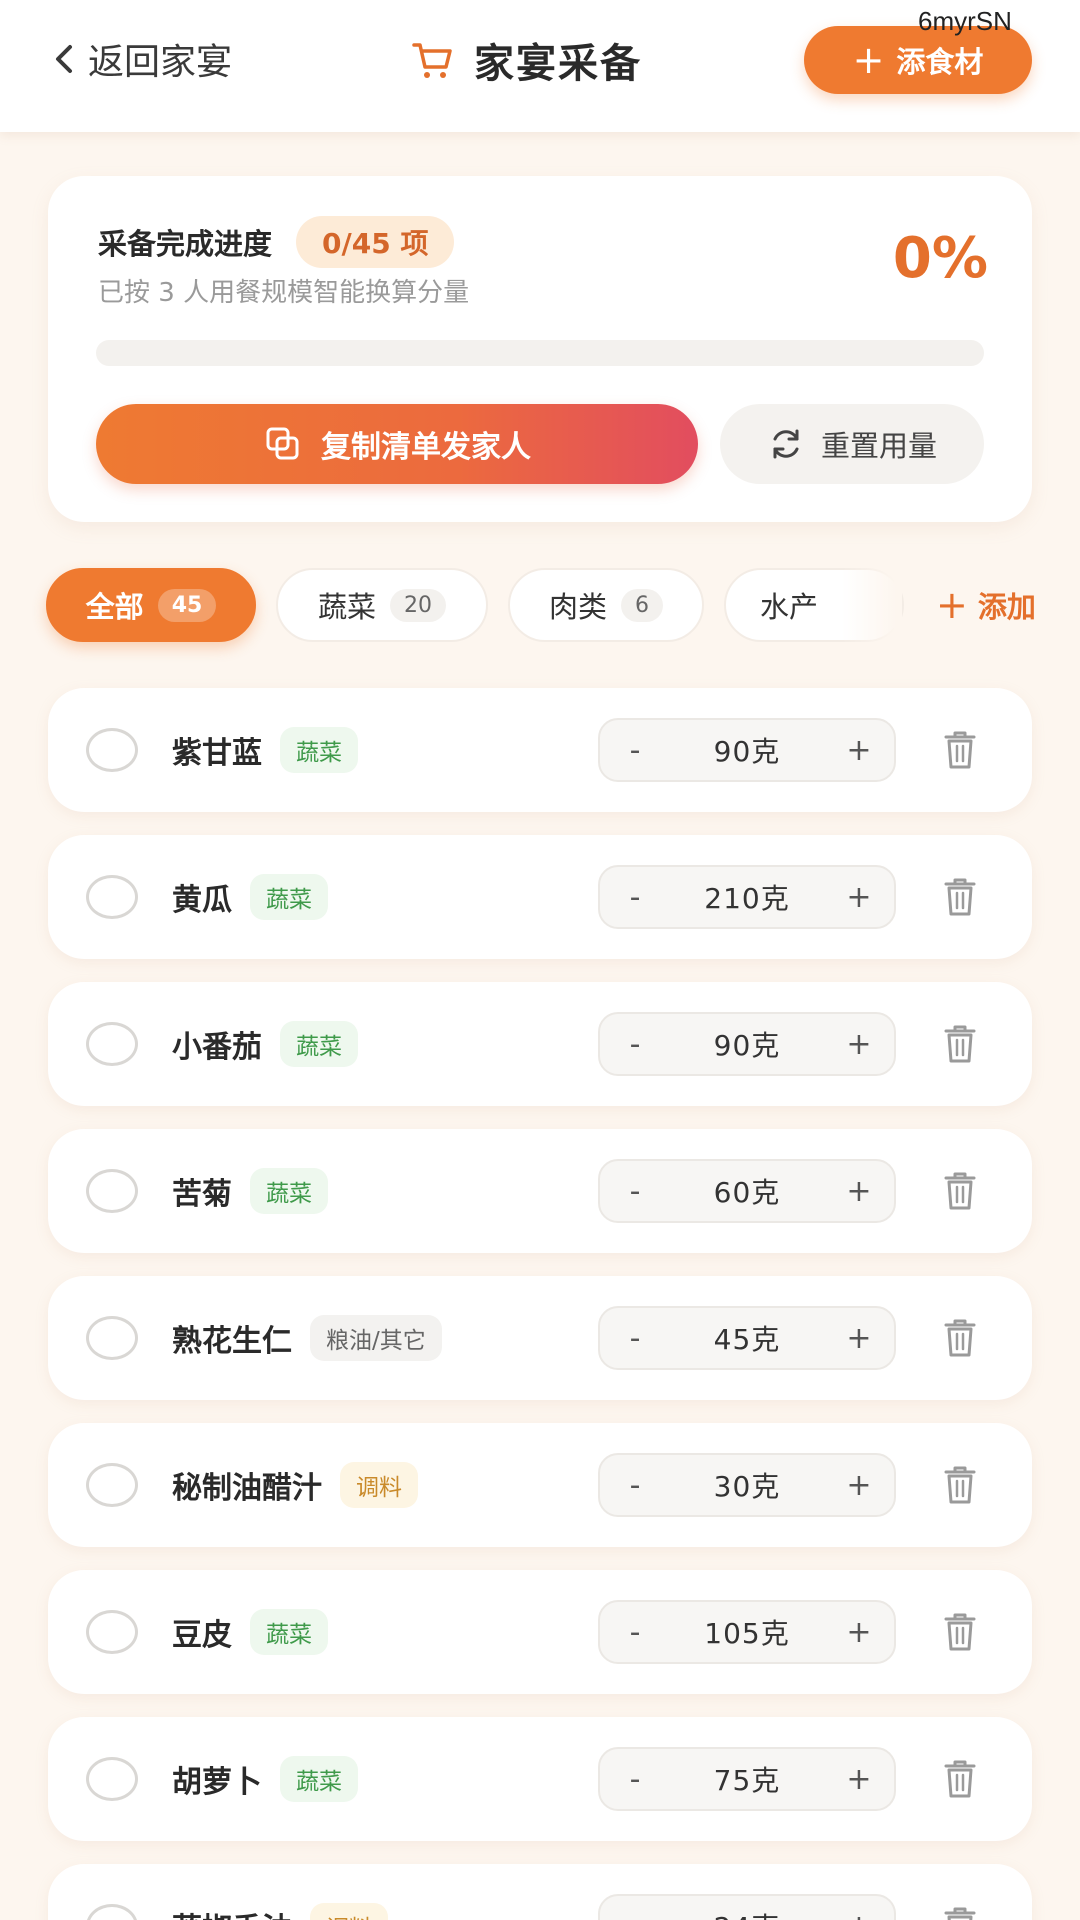 The width and height of the screenshot is (1080, 1920). I want to click on progress-subtitle: 已按 3 人用餐规模智能换算分量, so click(284, 293).